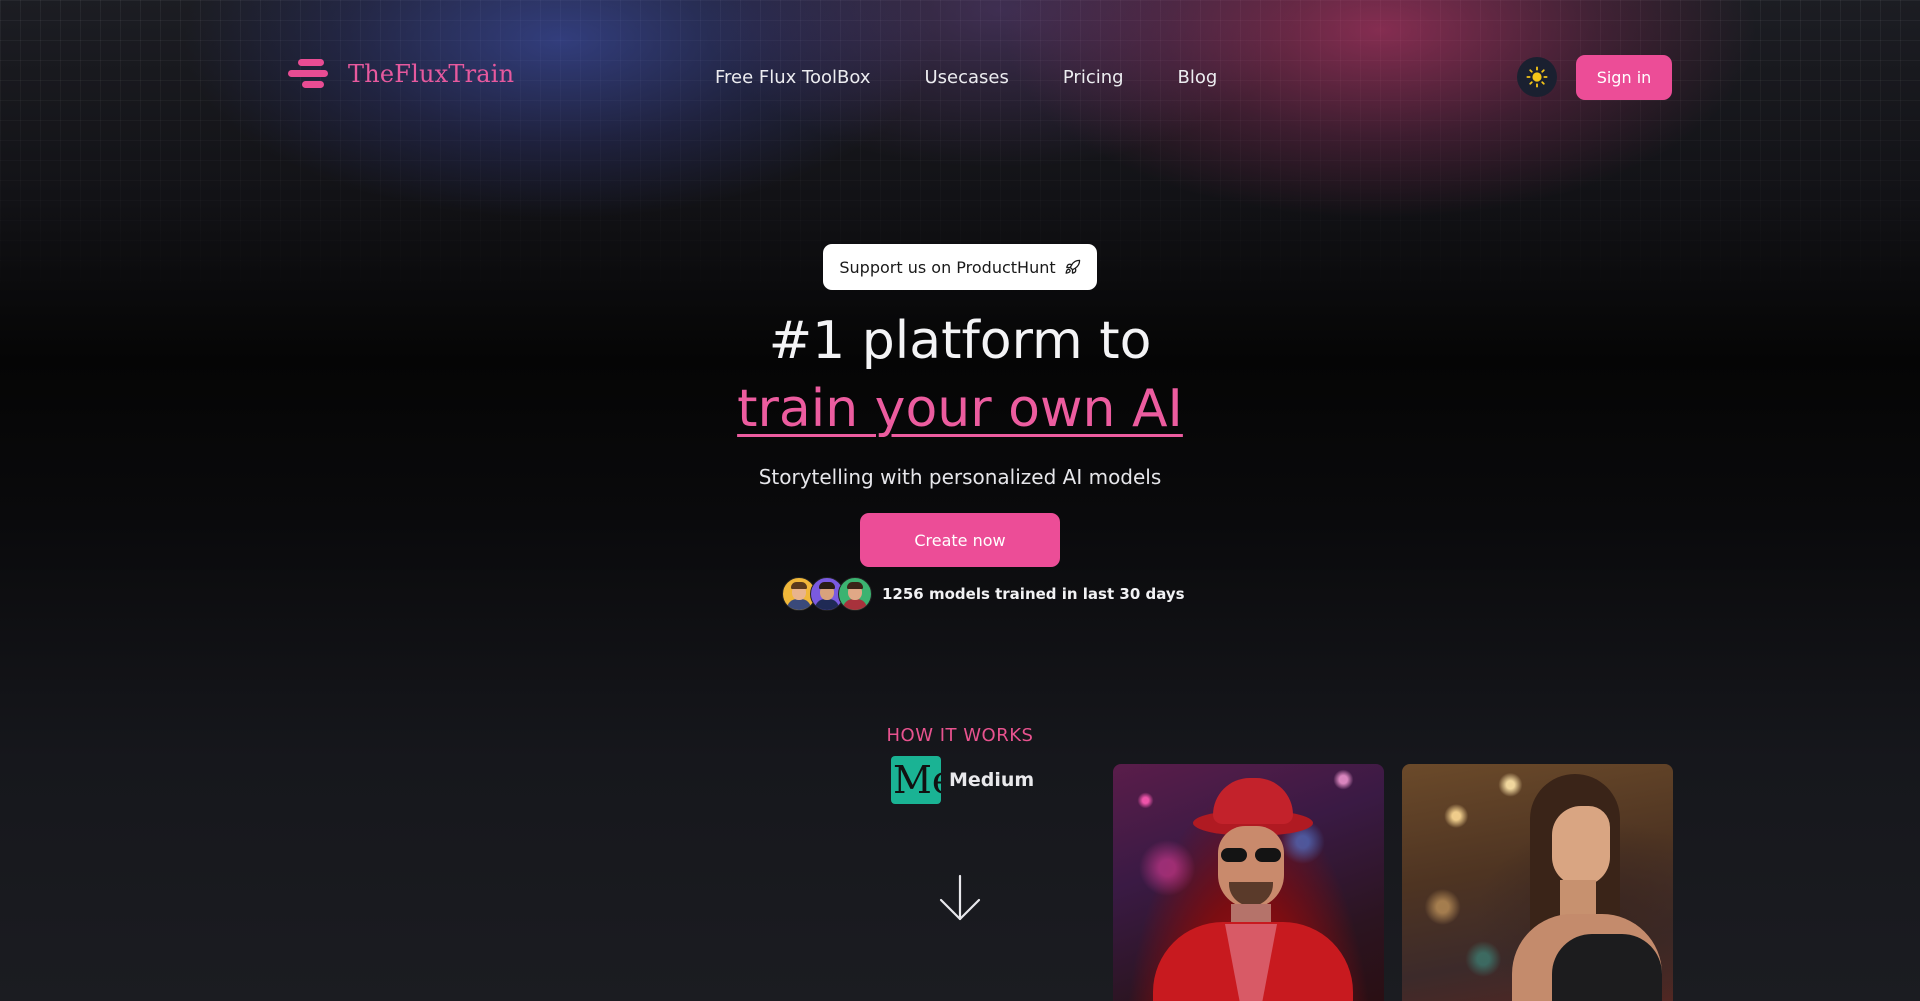  Describe the element at coordinates (992, 780) in the screenshot. I see `medium-label: Medium` at that location.